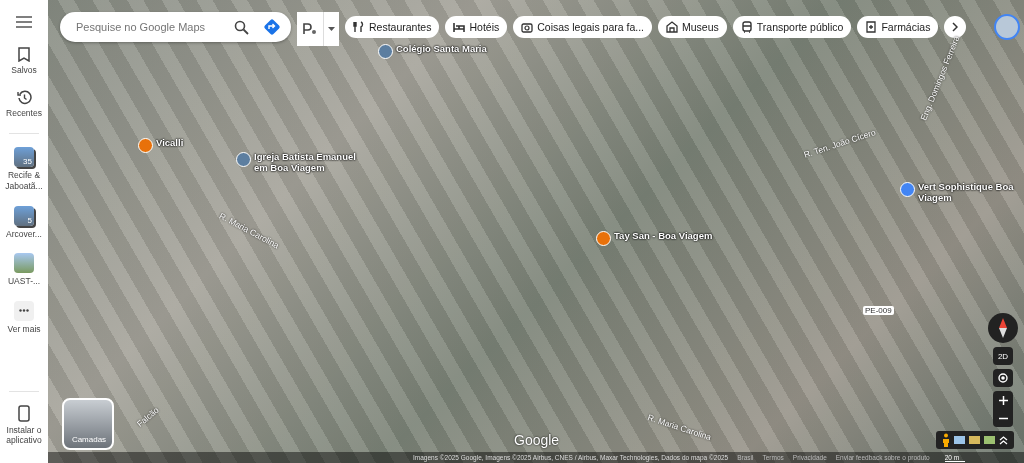  I want to click on category-chip: Hotéis, so click(476, 27).